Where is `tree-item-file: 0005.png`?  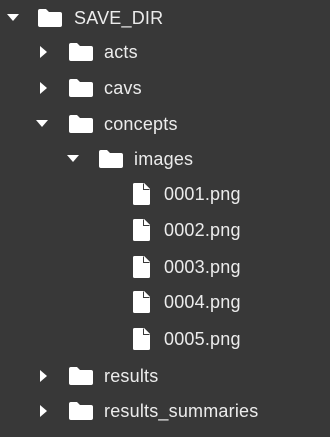 tree-item-file: 0005.png is located at coordinates (165, 339).